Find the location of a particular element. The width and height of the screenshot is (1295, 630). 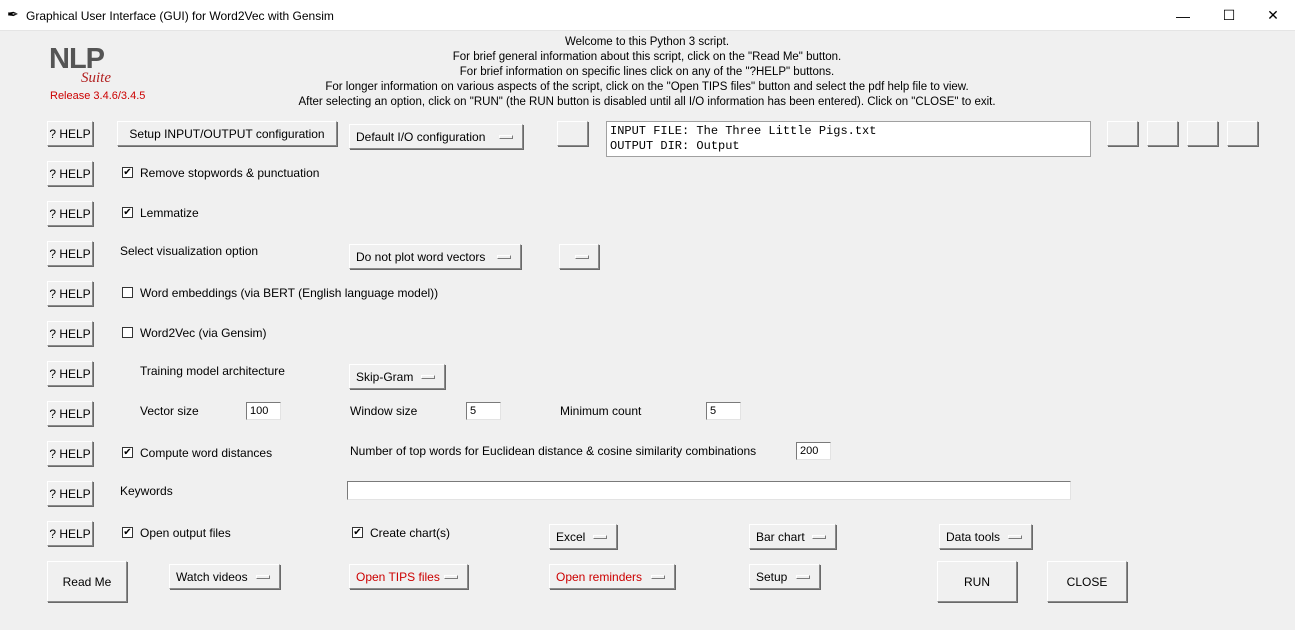

setup-io-label: Setup INPUT/OUTPUT configuration is located at coordinates (227, 133).